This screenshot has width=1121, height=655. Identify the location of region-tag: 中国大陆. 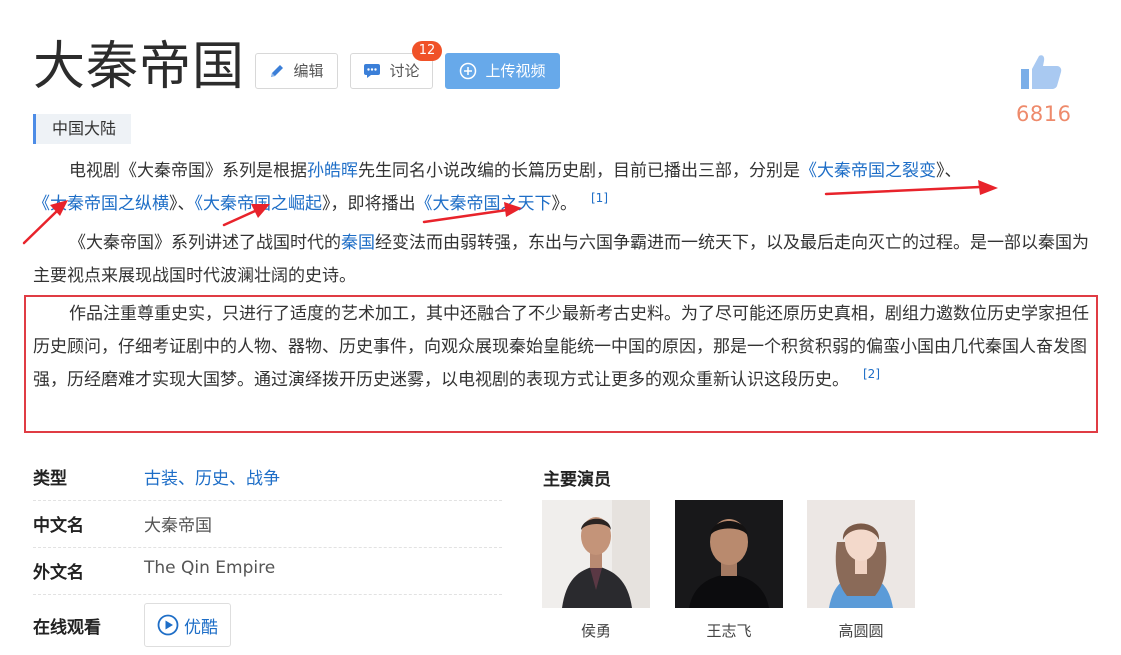
(82, 129).